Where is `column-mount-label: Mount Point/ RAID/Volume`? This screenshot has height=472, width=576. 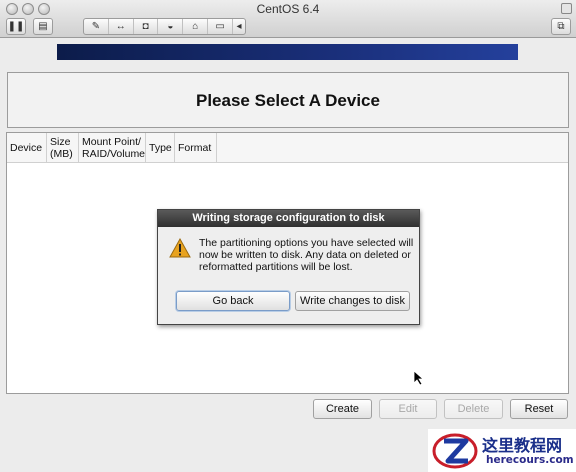 column-mount-label: Mount Point/ RAID/Volume is located at coordinates (114, 147).